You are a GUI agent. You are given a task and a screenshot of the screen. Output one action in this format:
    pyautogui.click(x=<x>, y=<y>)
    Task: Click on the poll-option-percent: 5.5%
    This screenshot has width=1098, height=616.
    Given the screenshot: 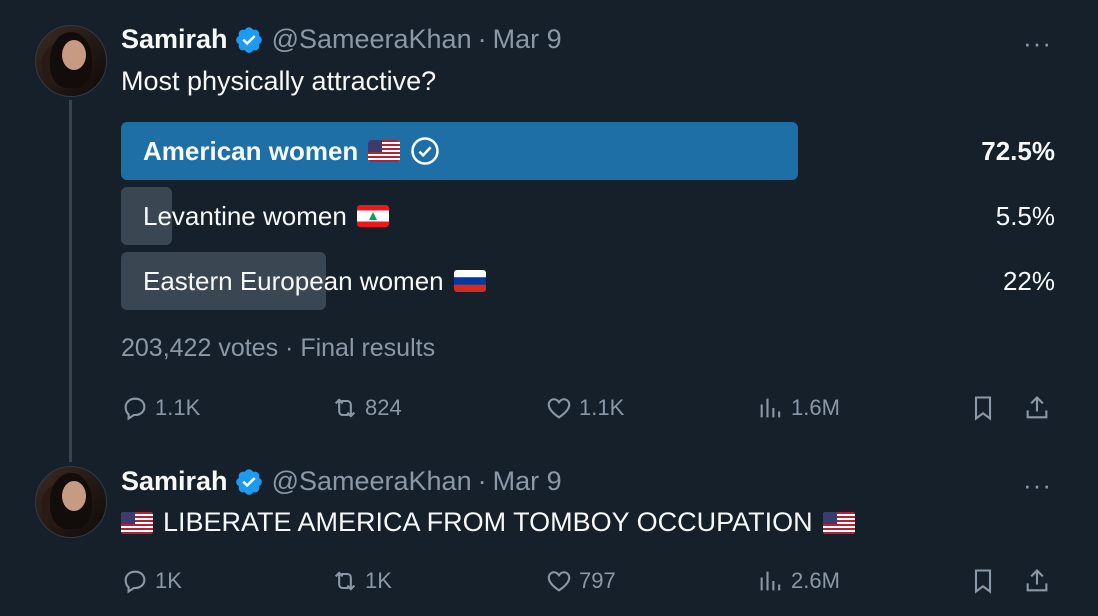 What is the action you would take?
    pyautogui.click(x=1025, y=215)
    